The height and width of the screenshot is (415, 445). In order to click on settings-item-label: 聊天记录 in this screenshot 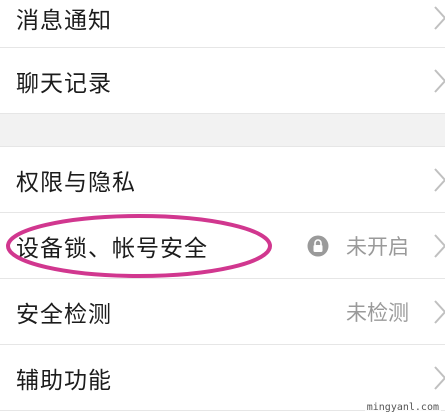, I will do `click(64, 83)`.